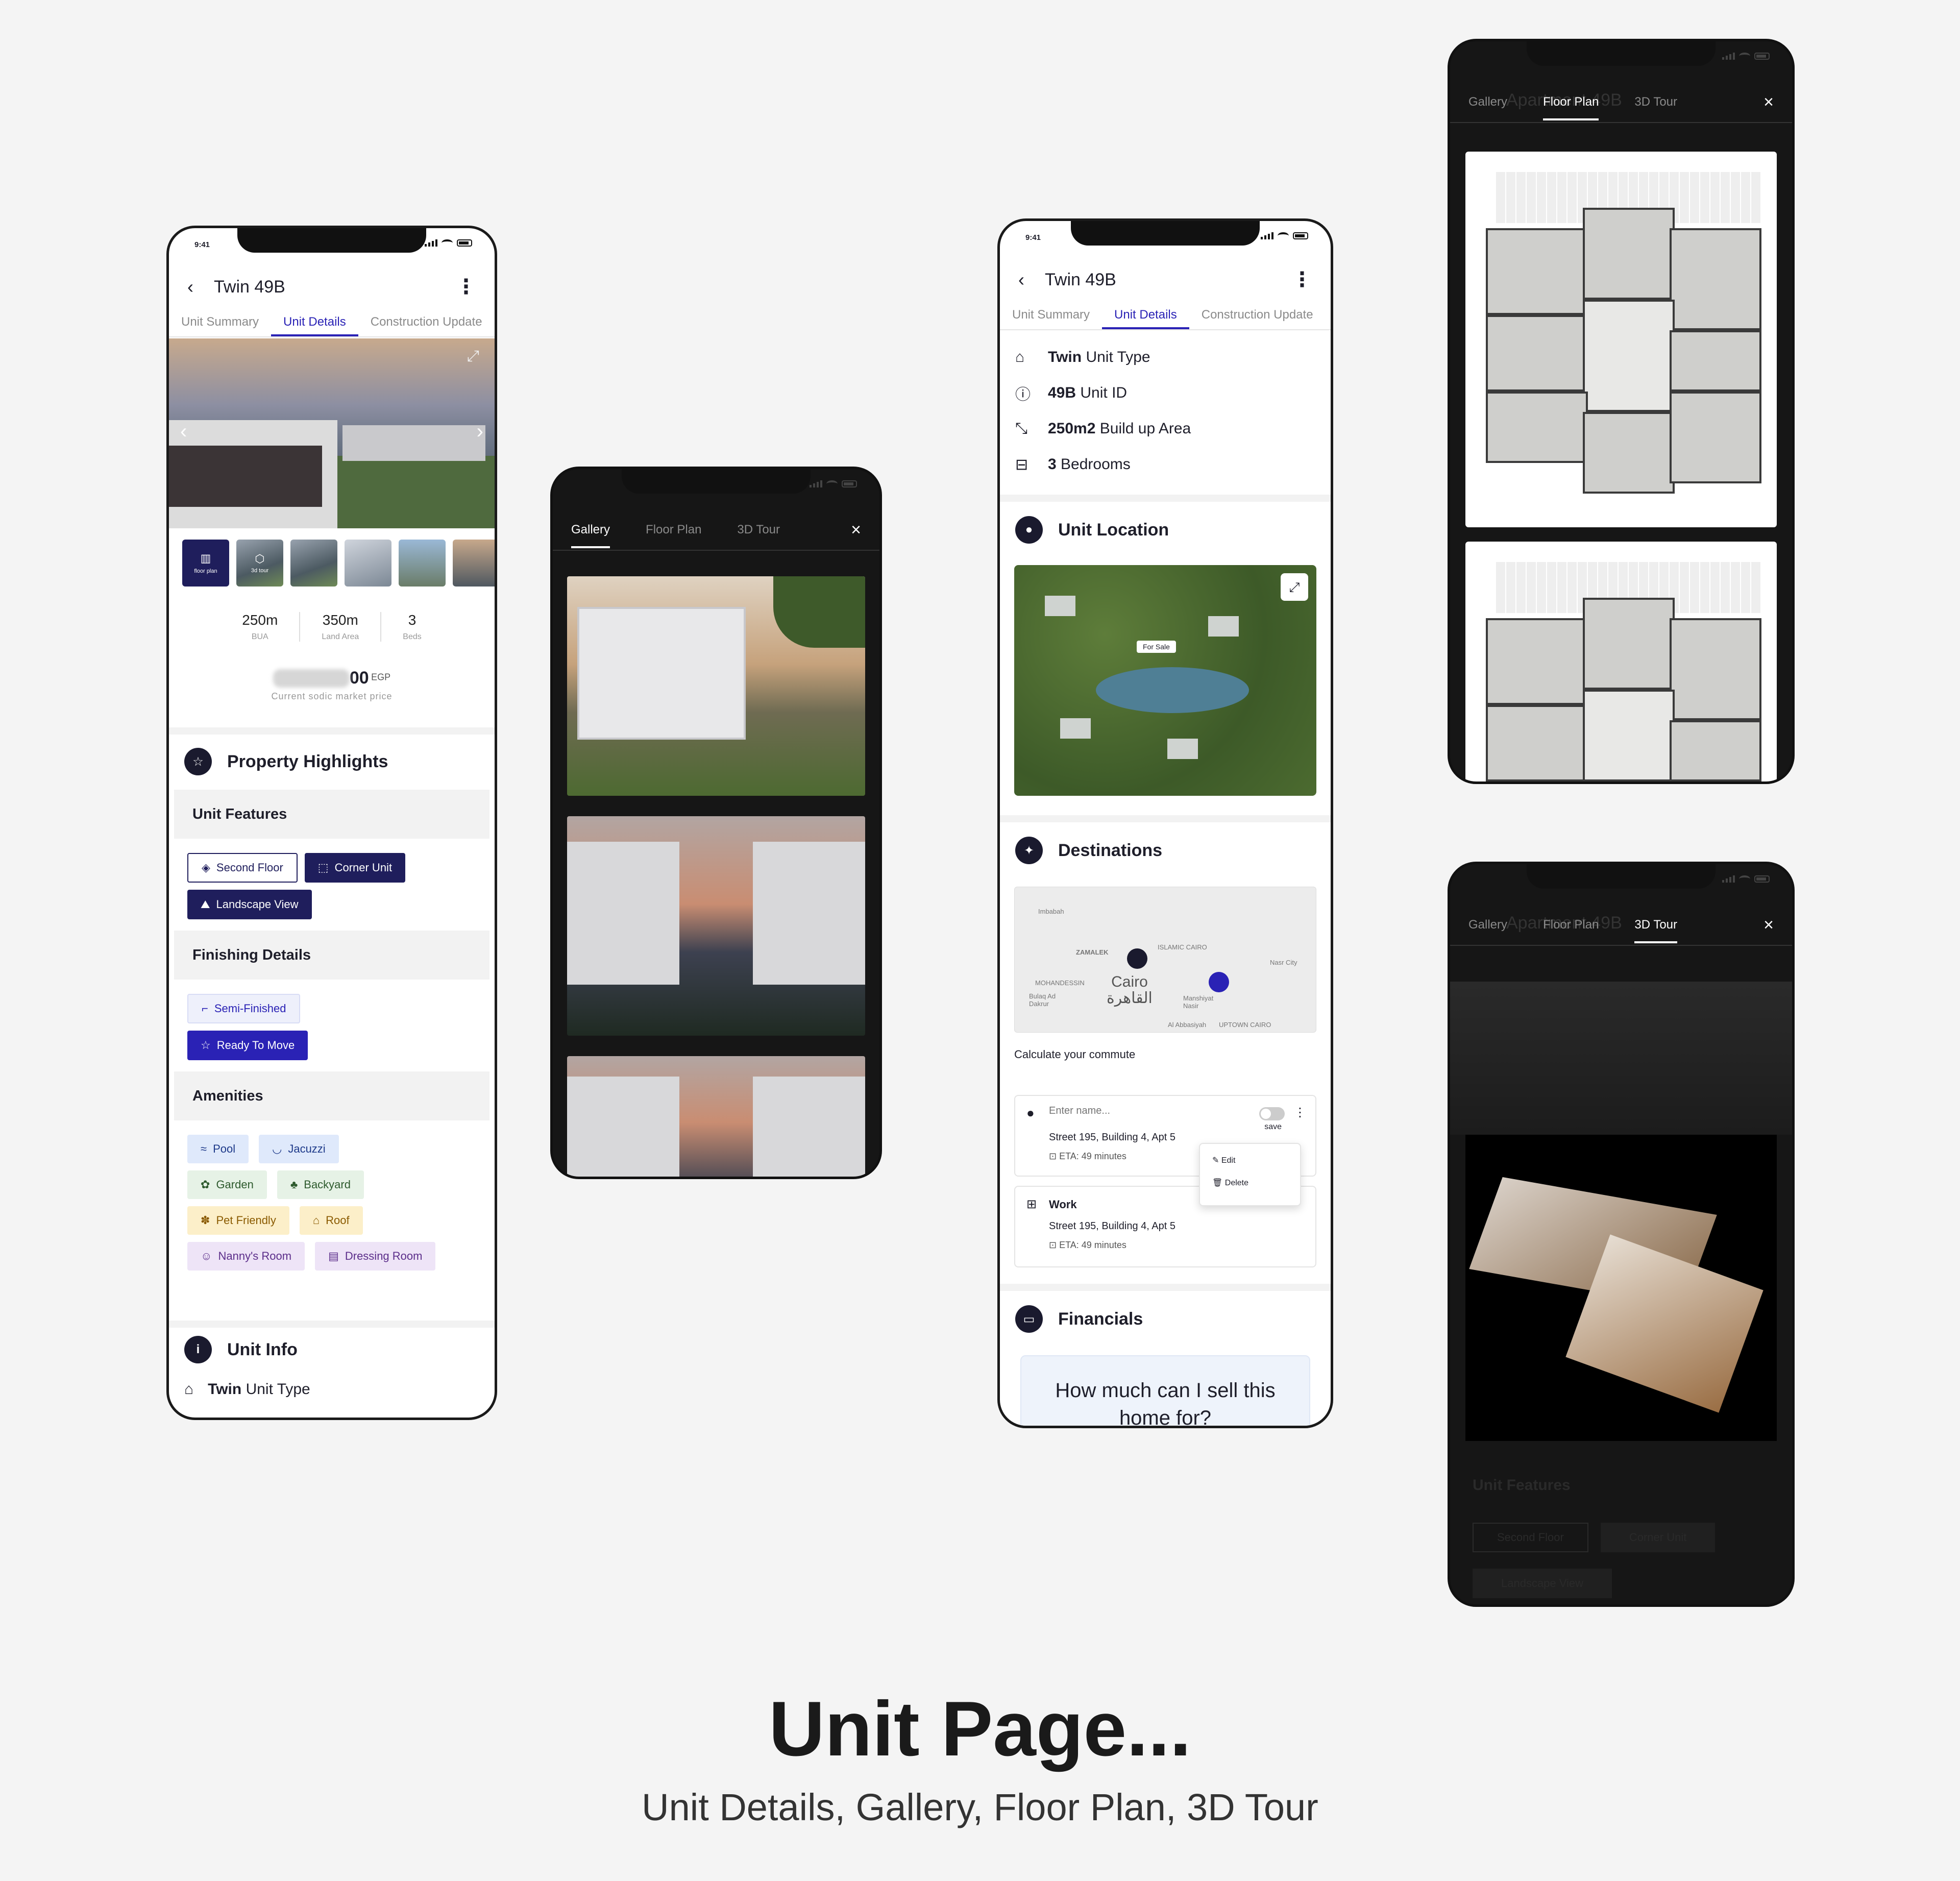  What do you see at coordinates (218, 1149) in the screenshot?
I see `amenity-pill: ≈ Pool` at bounding box center [218, 1149].